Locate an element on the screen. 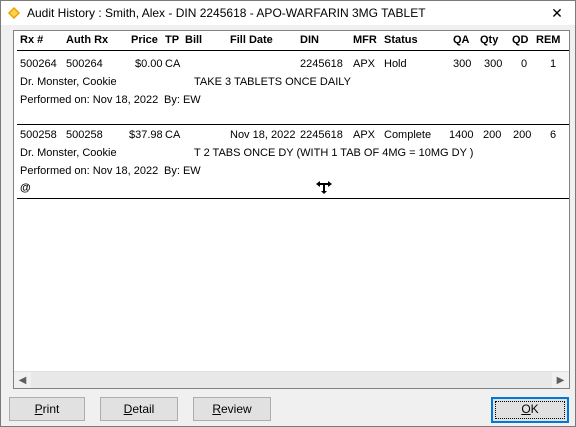 This screenshot has height=427, width=576. review-button: Review is located at coordinates (232, 409).